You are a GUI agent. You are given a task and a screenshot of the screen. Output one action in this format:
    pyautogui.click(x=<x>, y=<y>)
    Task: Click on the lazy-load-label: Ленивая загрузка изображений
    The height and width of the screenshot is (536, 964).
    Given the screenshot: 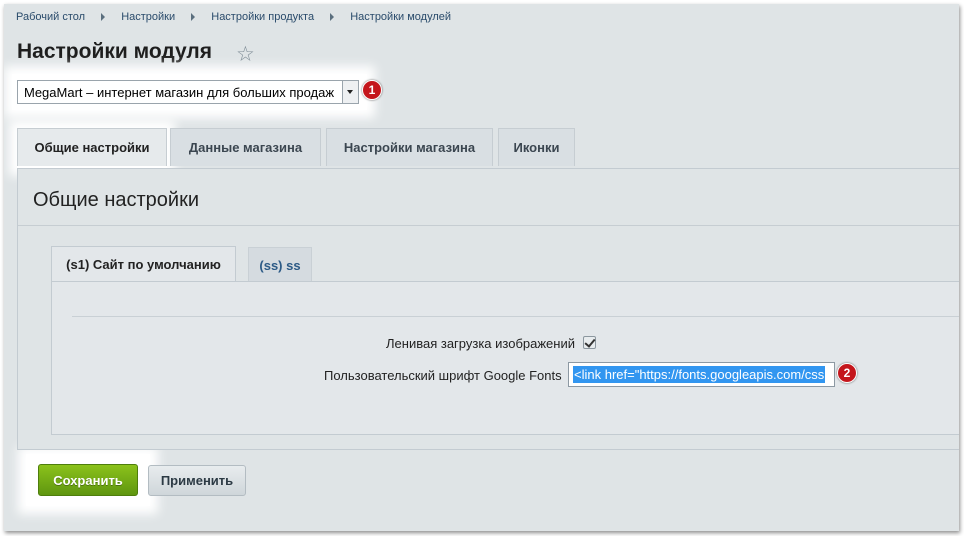 What is the action you would take?
    pyautogui.click(x=480, y=343)
    